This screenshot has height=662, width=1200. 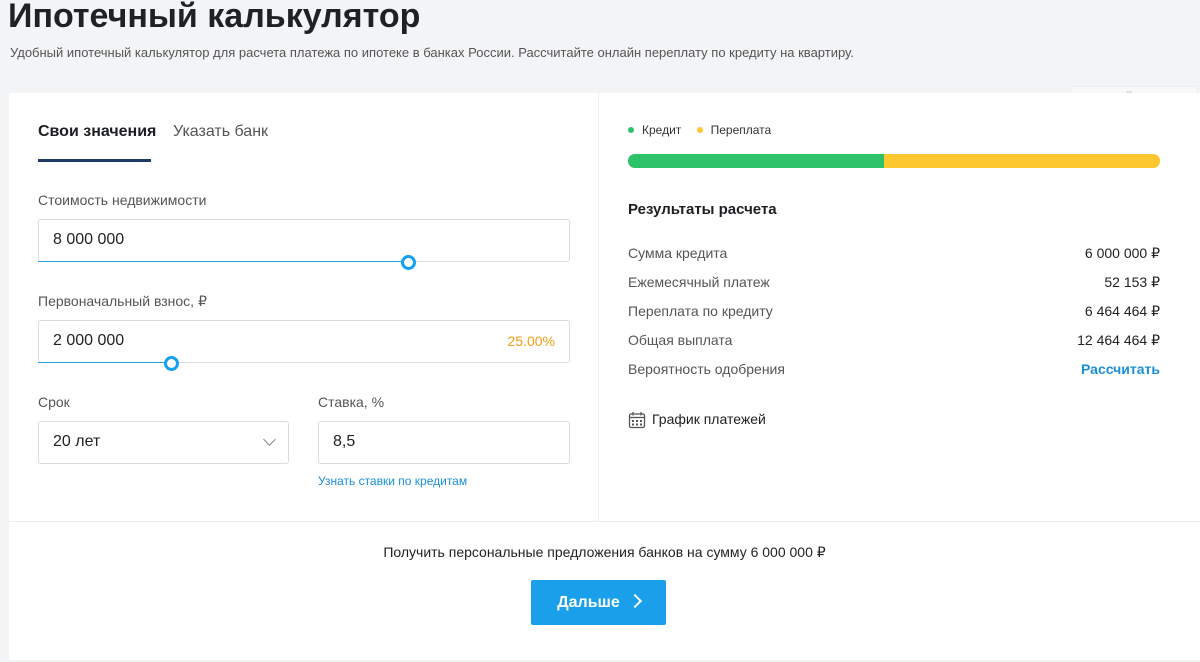 I want to click on payment-schedule-label: График платежей, so click(x=709, y=419).